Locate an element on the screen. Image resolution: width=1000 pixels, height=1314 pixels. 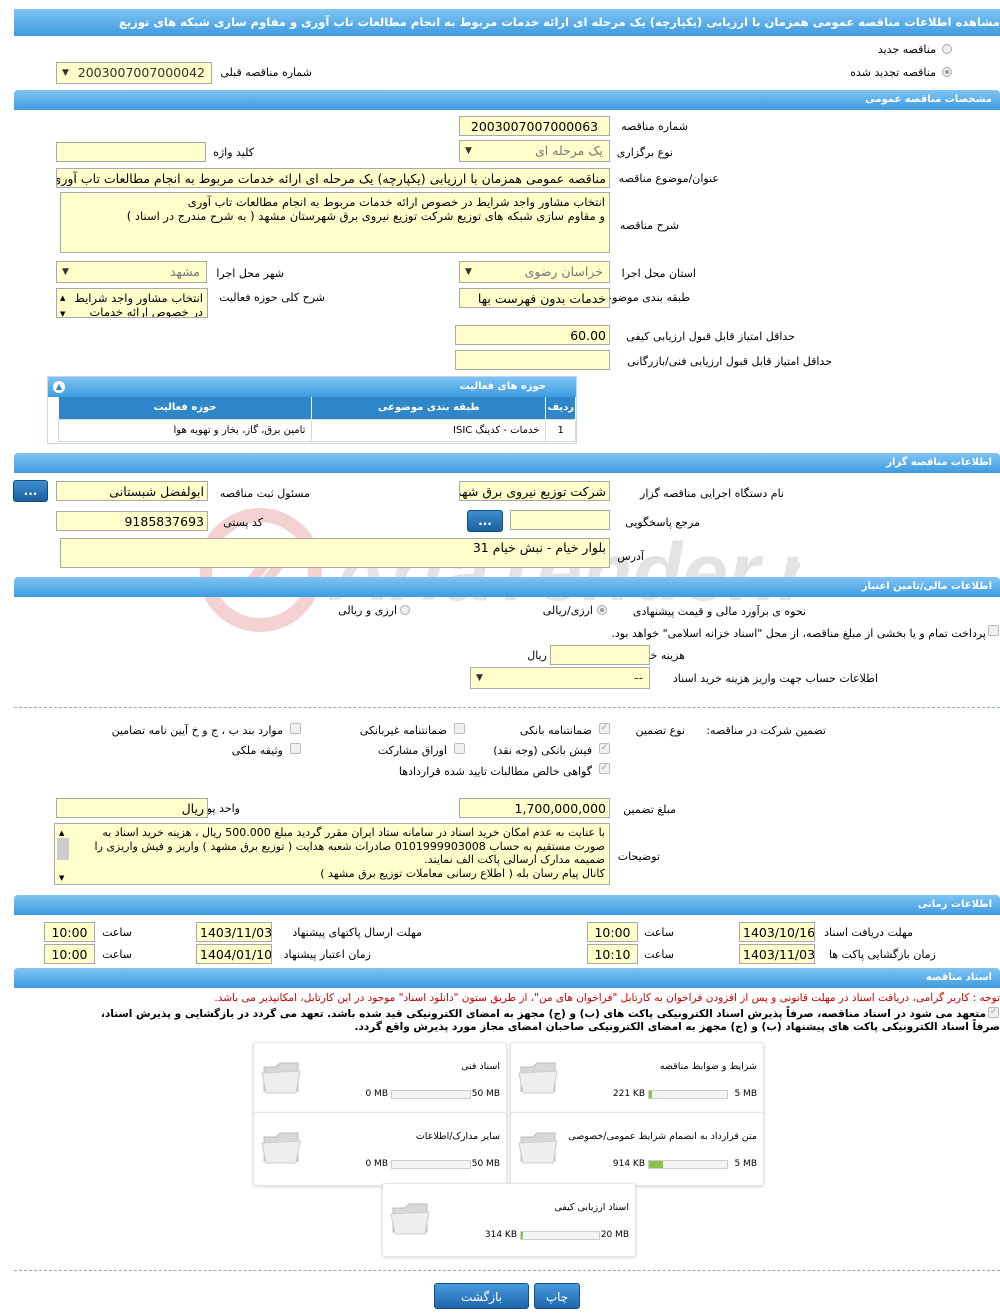
category-label: طبقه بندی موضوعی is located at coordinates (643, 297).